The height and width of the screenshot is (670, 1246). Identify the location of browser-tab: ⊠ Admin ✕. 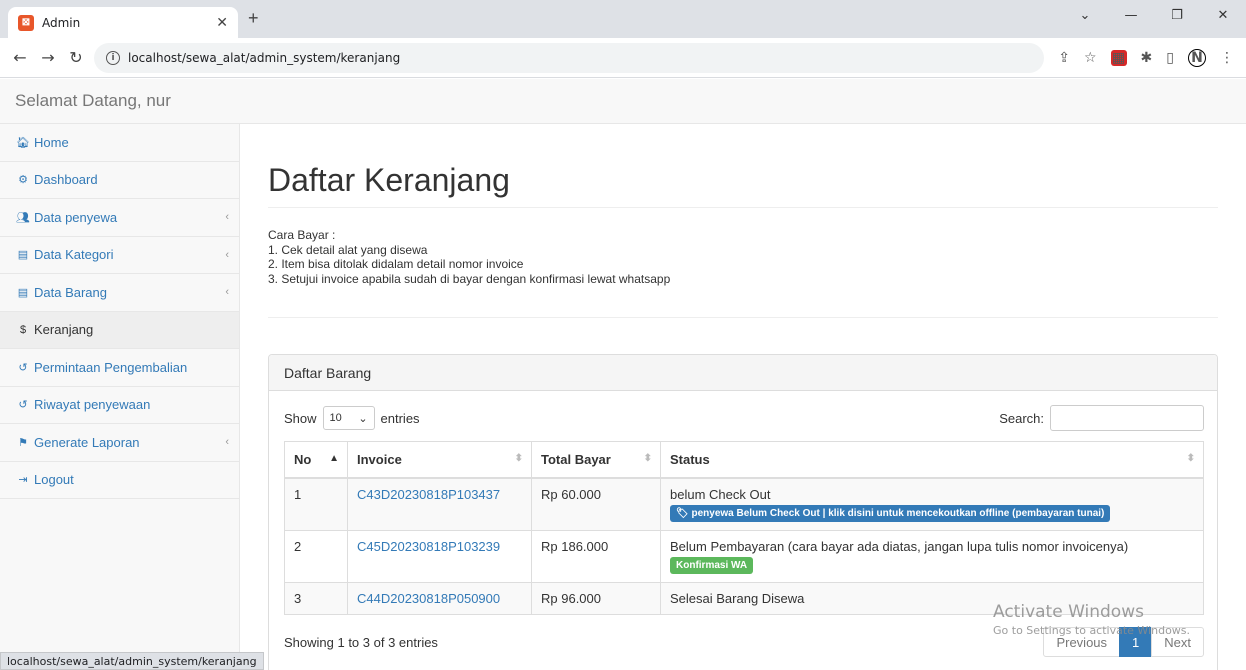
(123, 22).